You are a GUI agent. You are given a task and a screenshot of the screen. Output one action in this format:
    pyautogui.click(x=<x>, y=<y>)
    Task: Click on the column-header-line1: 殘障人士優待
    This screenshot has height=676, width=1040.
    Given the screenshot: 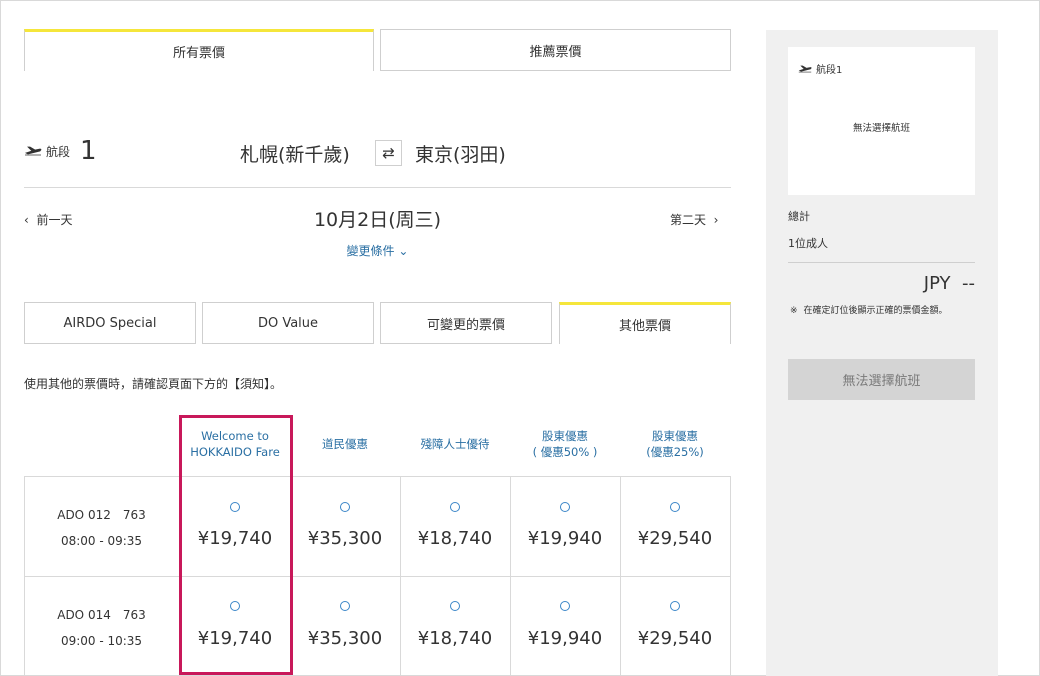 What is the action you would take?
    pyautogui.click(x=455, y=444)
    